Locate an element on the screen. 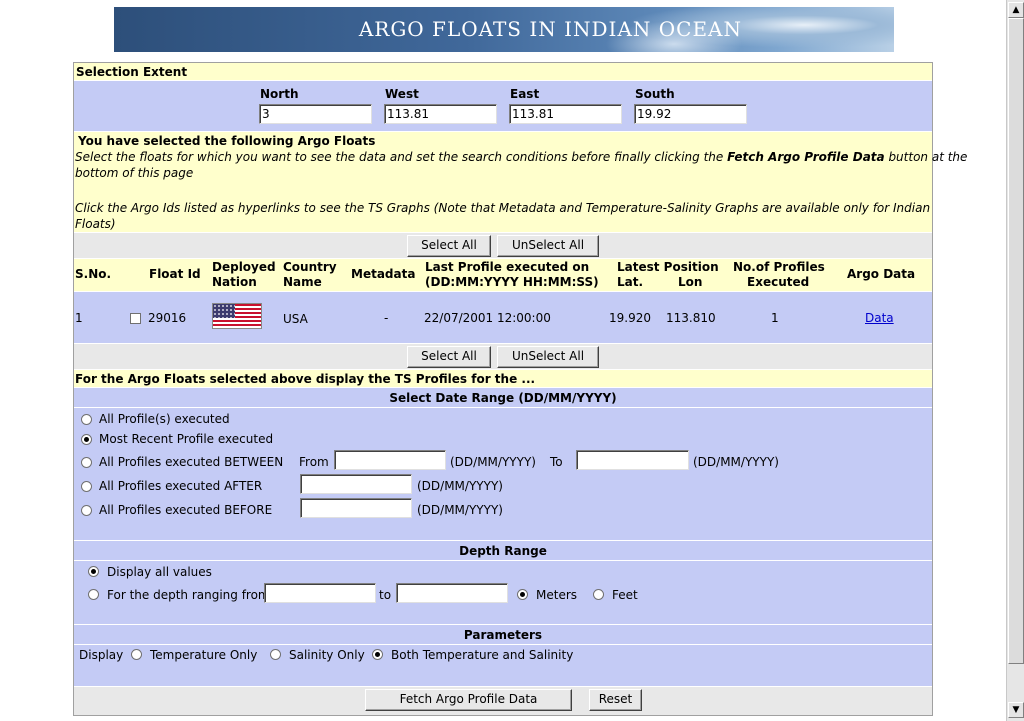  display-label: Display is located at coordinates (101, 655).